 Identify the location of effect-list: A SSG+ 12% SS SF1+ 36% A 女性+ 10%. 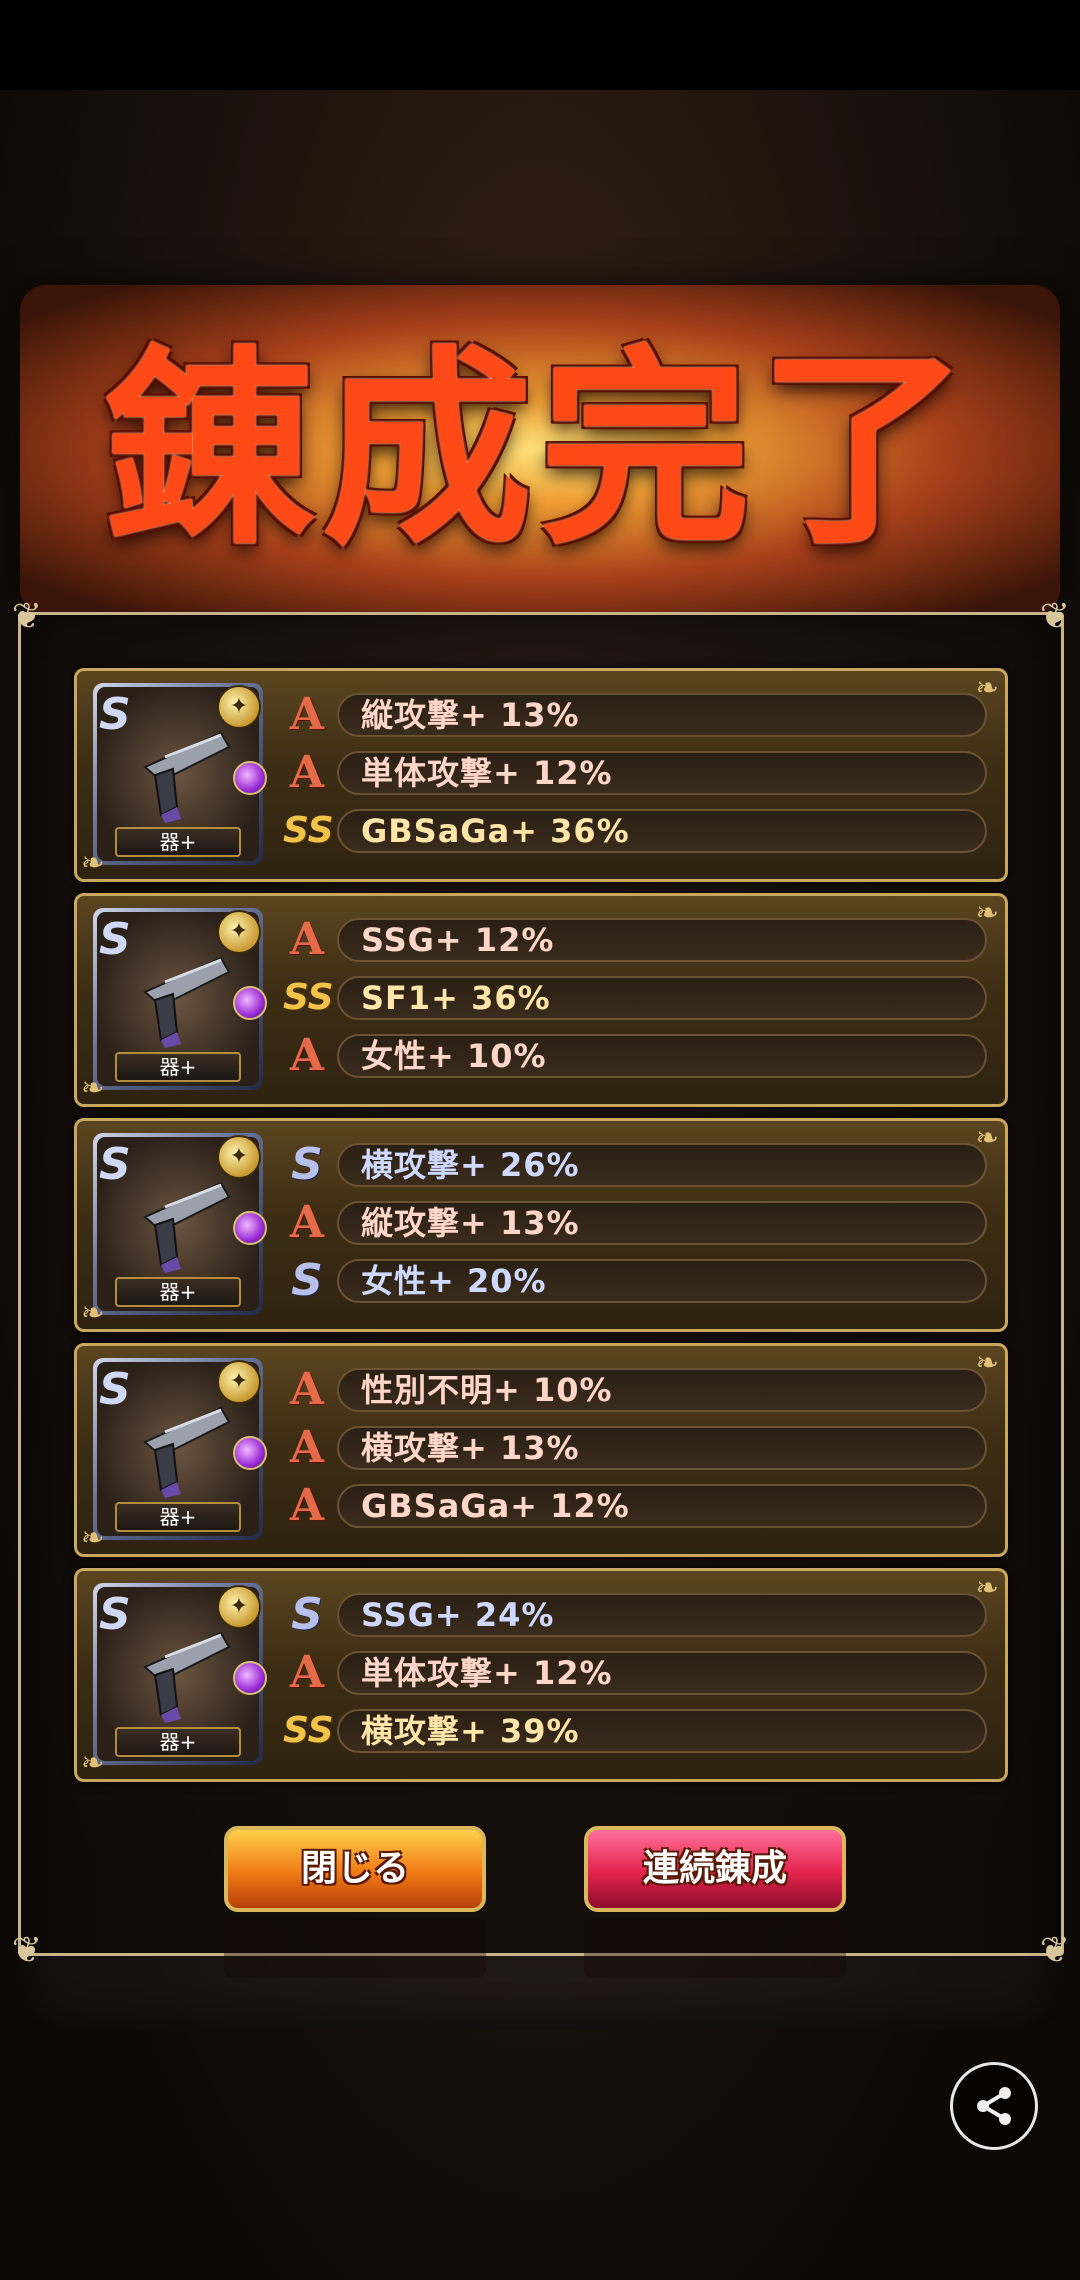
(635, 1001).